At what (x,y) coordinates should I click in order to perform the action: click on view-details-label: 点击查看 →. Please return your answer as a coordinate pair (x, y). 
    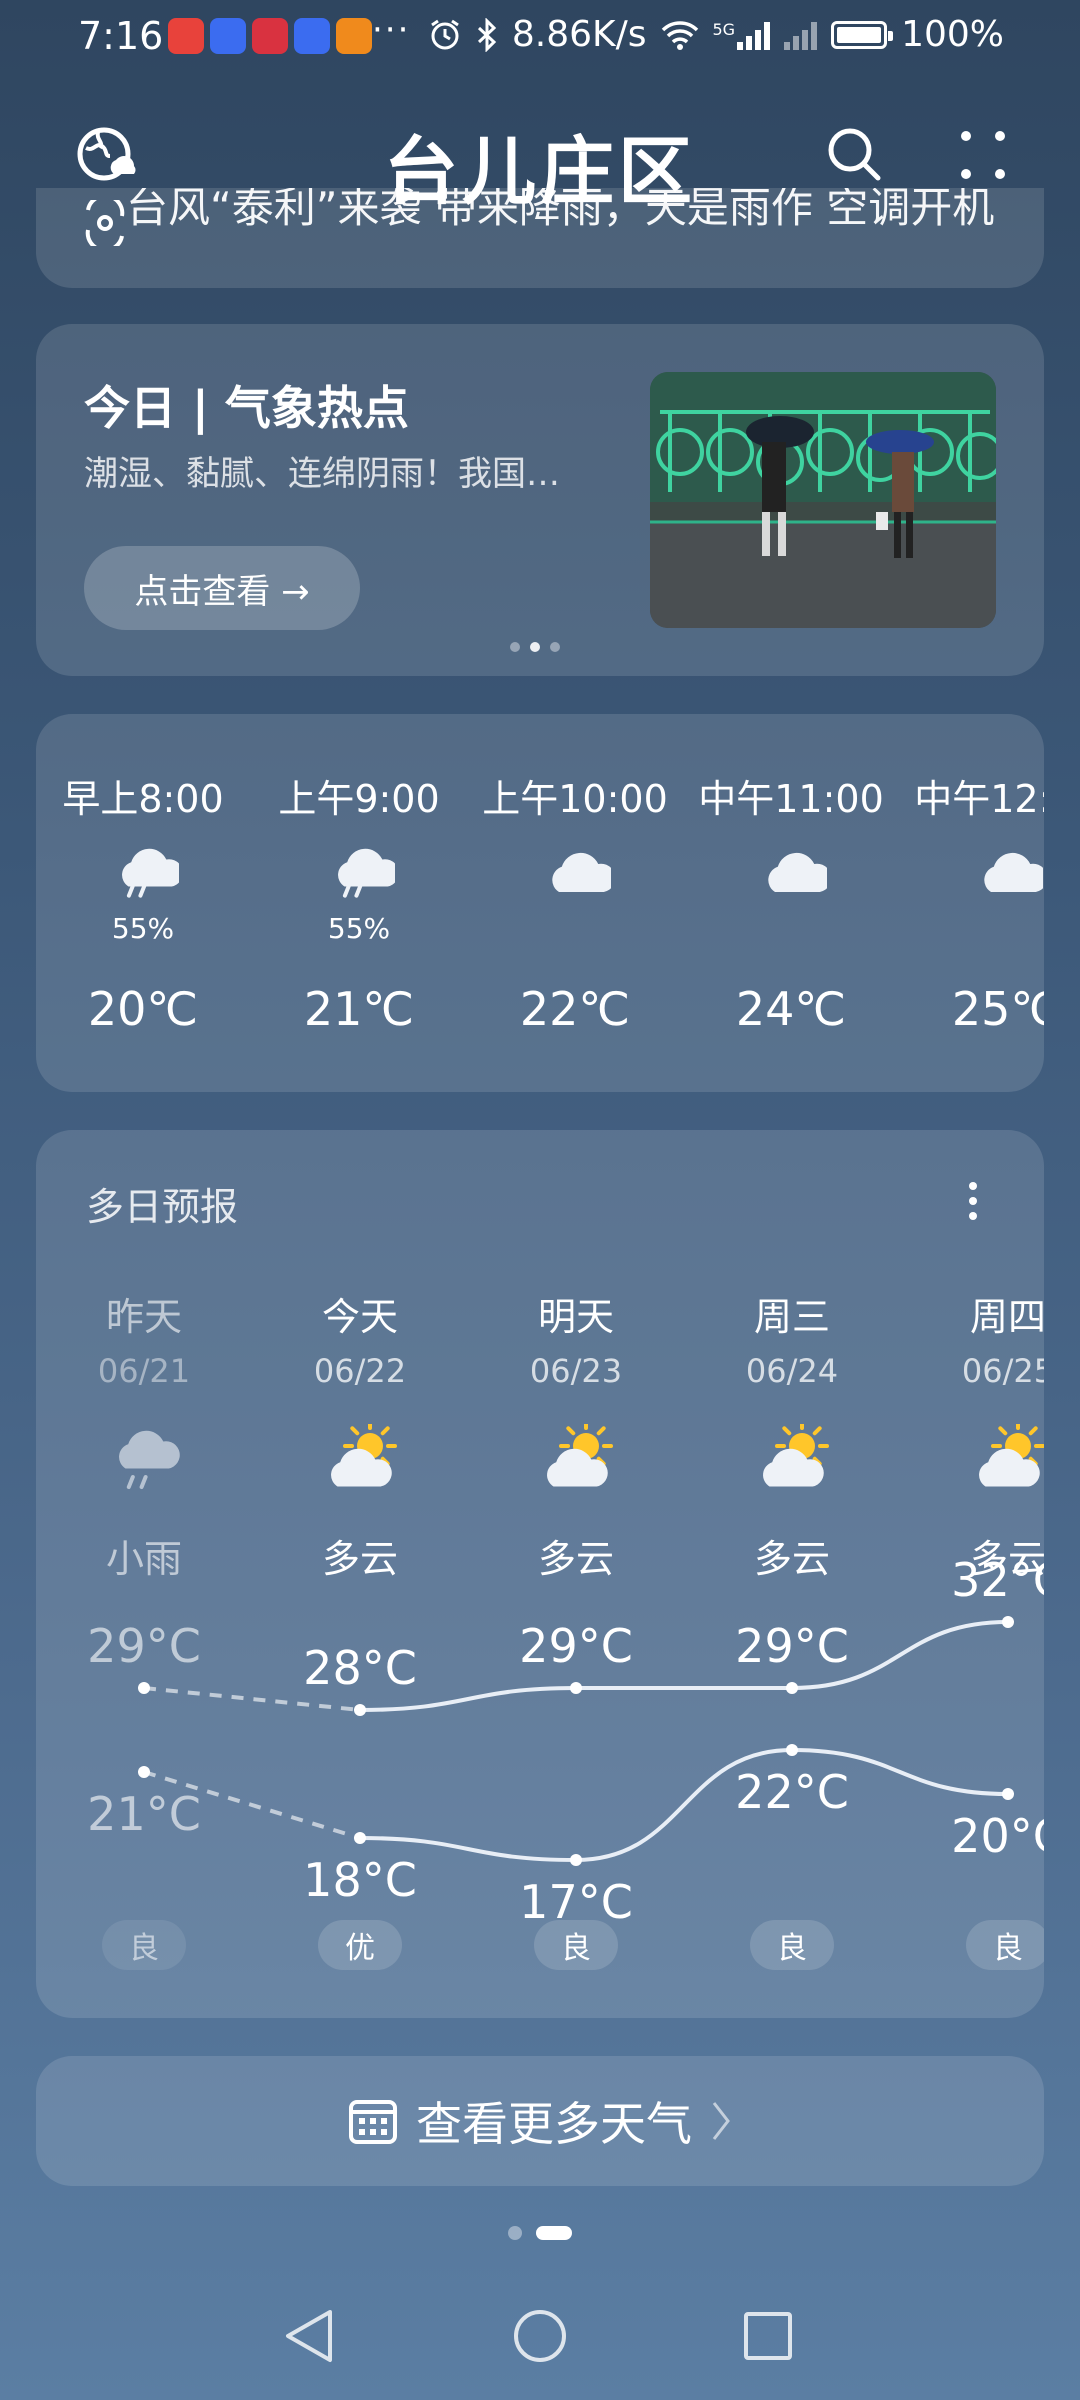
    Looking at the image, I should click on (222, 591).